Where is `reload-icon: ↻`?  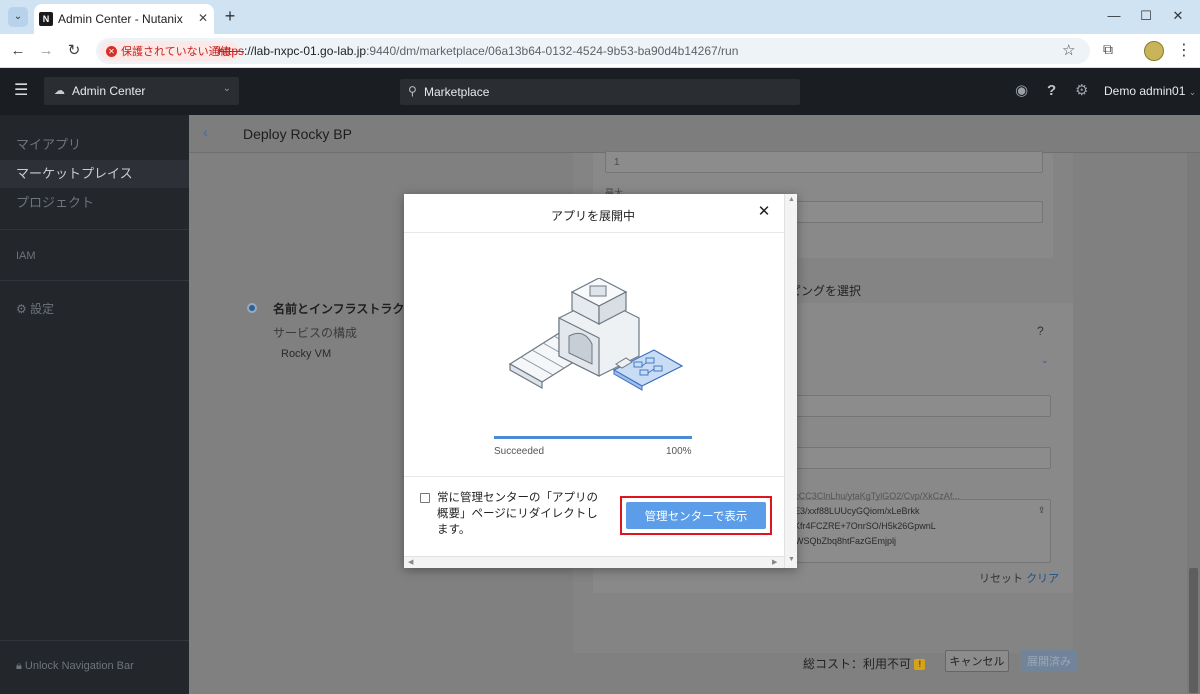 reload-icon: ↻ is located at coordinates (74, 51).